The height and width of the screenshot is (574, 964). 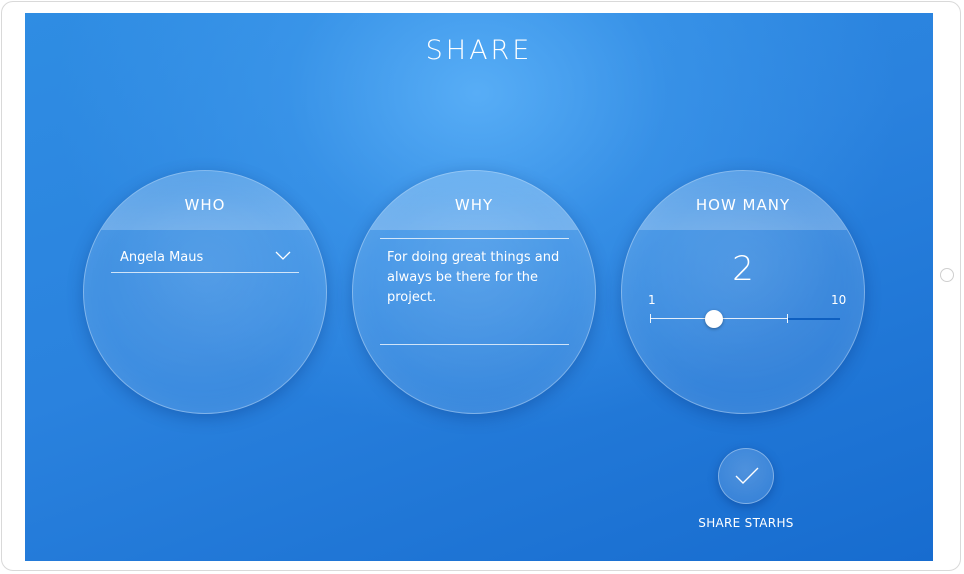 I want to click on slider-min-label: 1, so click(x=652, y=300).